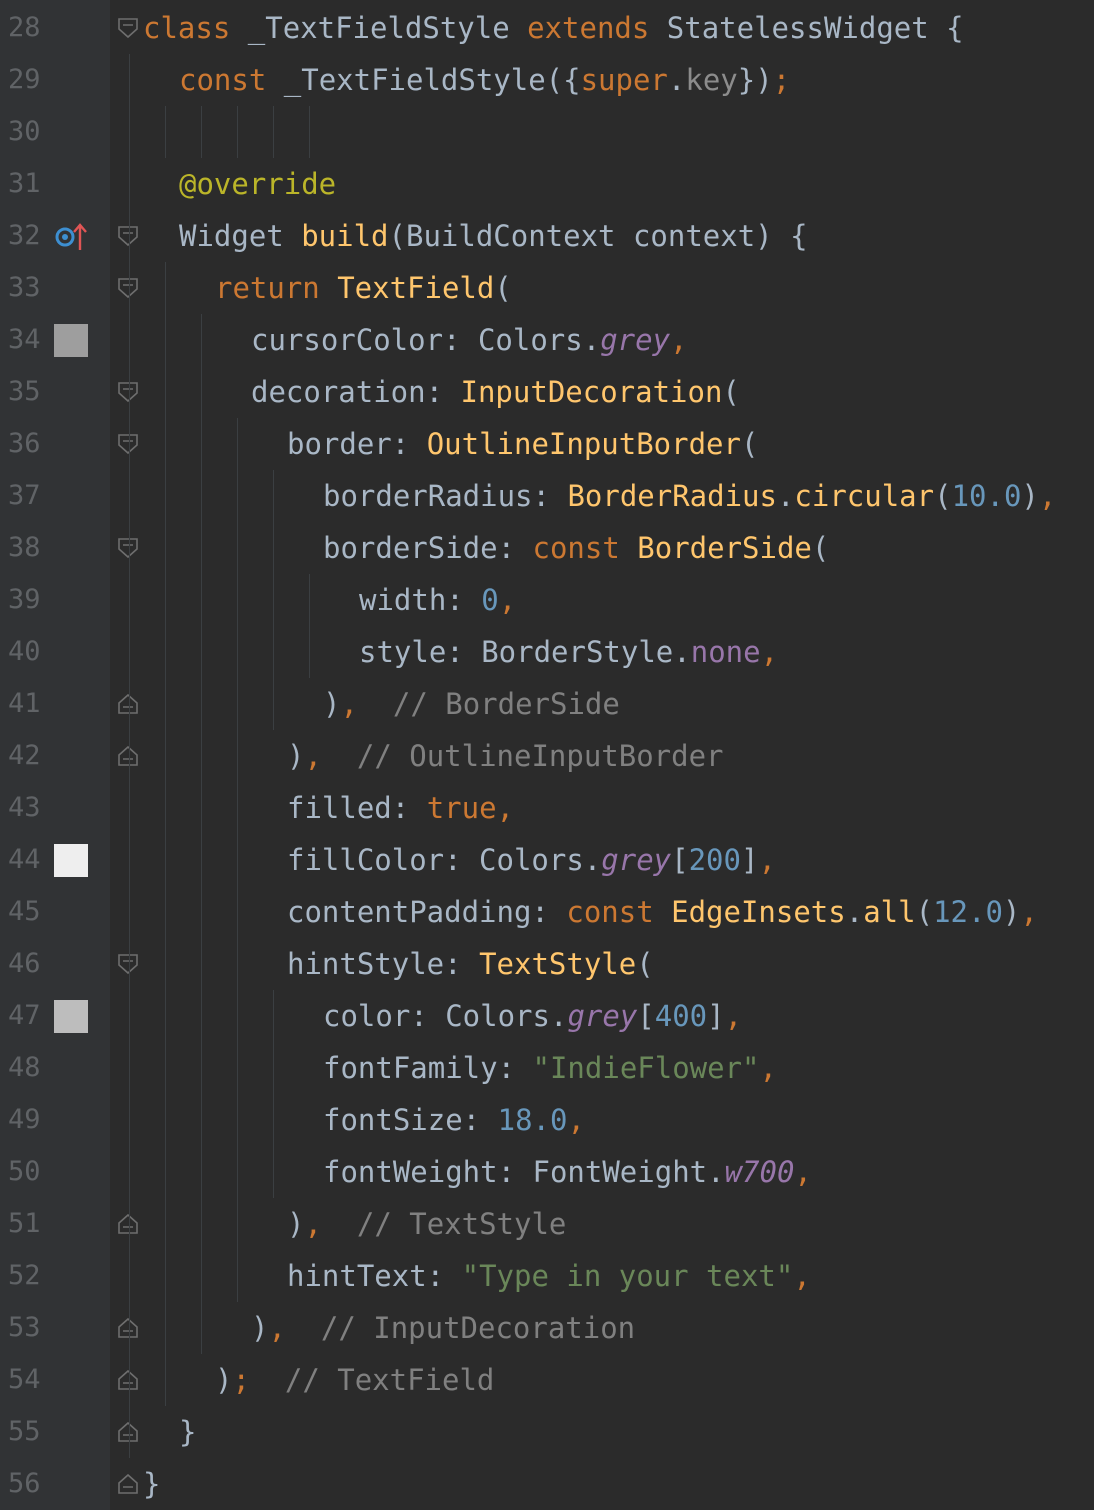  Describe the element at coordinates (547, 1432) in the screenshot. I see `code-line: 55}` at that location.